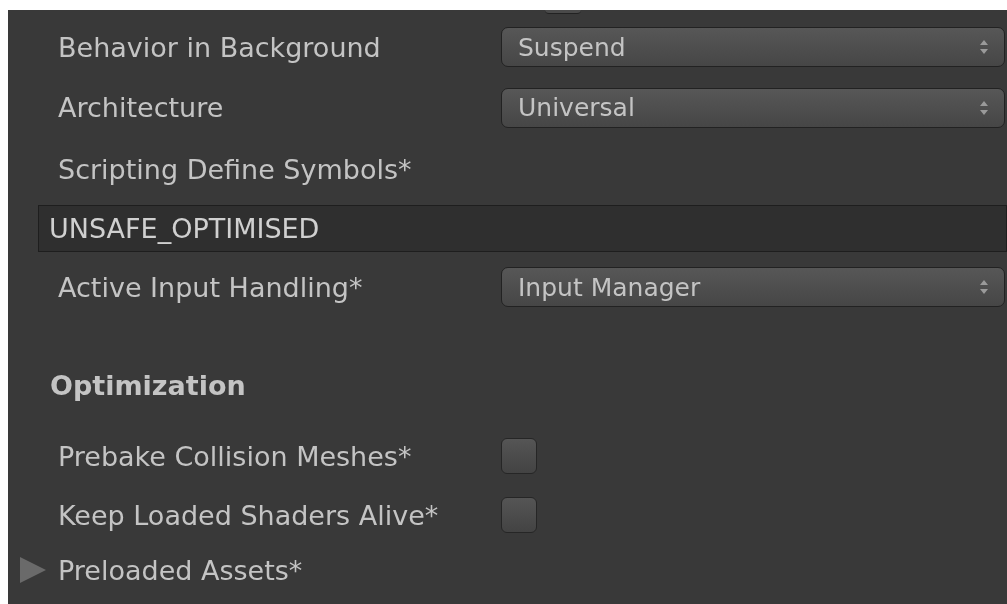 The height and width of the screenshot is (604, 1007). What do you see at coordinates (234, 169) in the screenshot?
I see `setting-label: Scripting Define Symbols*` at bounding box center [234, 169].